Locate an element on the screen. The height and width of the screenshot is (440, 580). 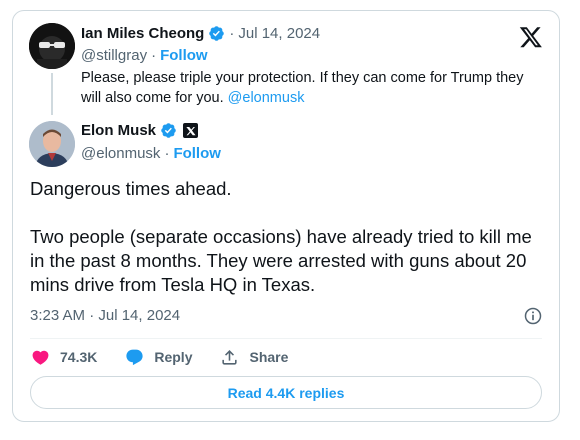
author-header: Elon Musk is located at coordinates (140, 130).